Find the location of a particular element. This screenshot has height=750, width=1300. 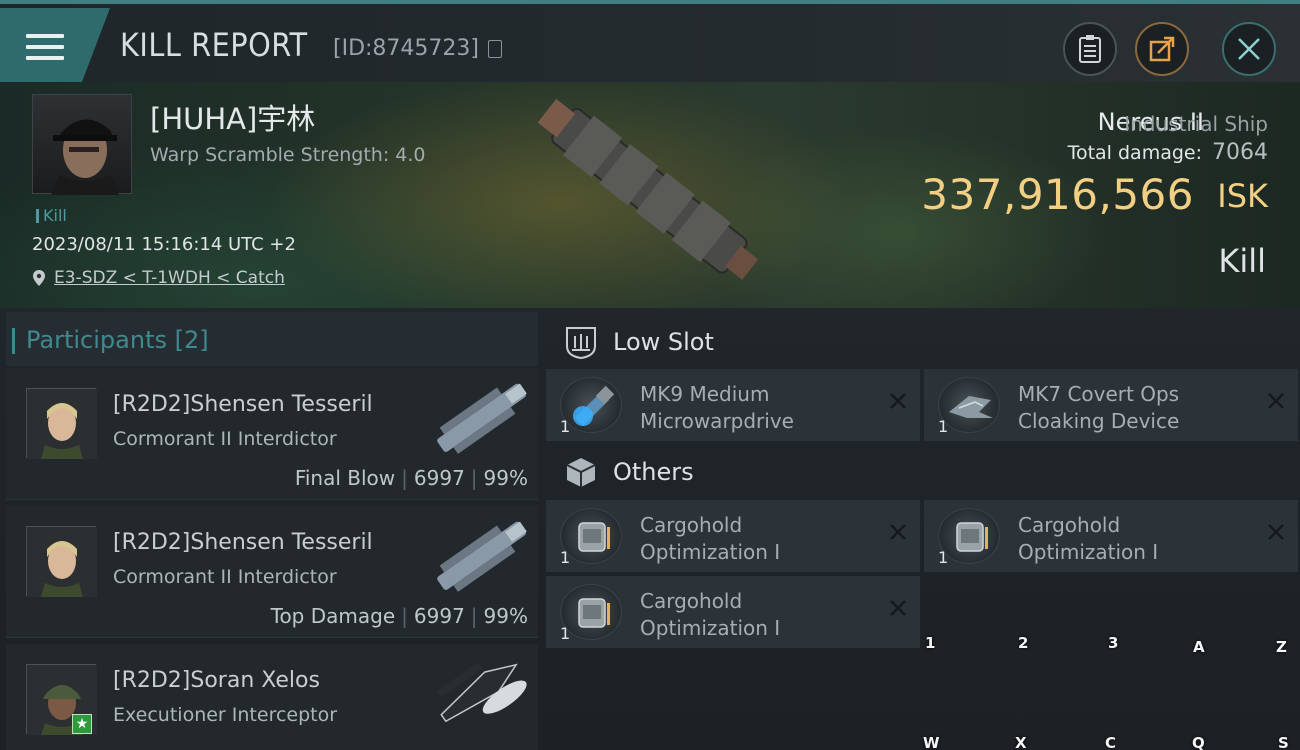

module-item: 1 MK7 Covert Ops Cloaking Device is located at coordinates (1111, 405).